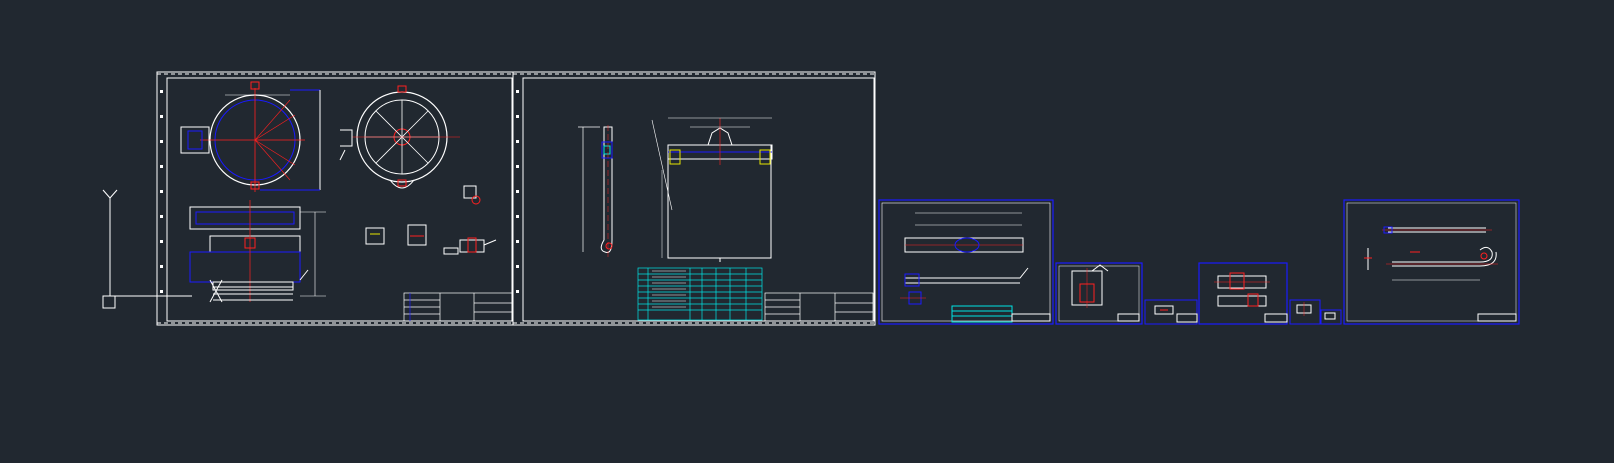  What do you see at coordinates (595, 192) in the screenshot?
I see `hook-side-view` at bounding box center [595, 192].